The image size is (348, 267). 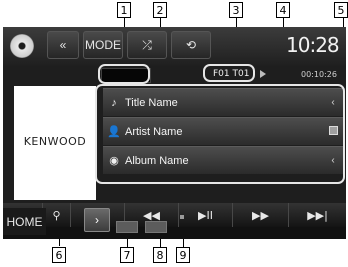 I want to click on double-left-icon: «, so click(x=63, y=45).